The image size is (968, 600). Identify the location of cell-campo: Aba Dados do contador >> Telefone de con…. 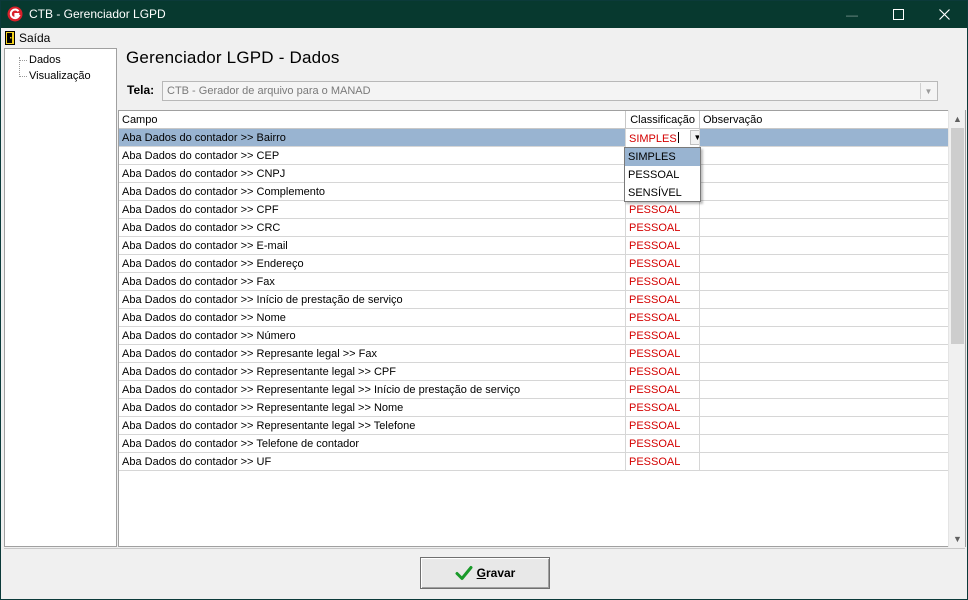
(372, 444).